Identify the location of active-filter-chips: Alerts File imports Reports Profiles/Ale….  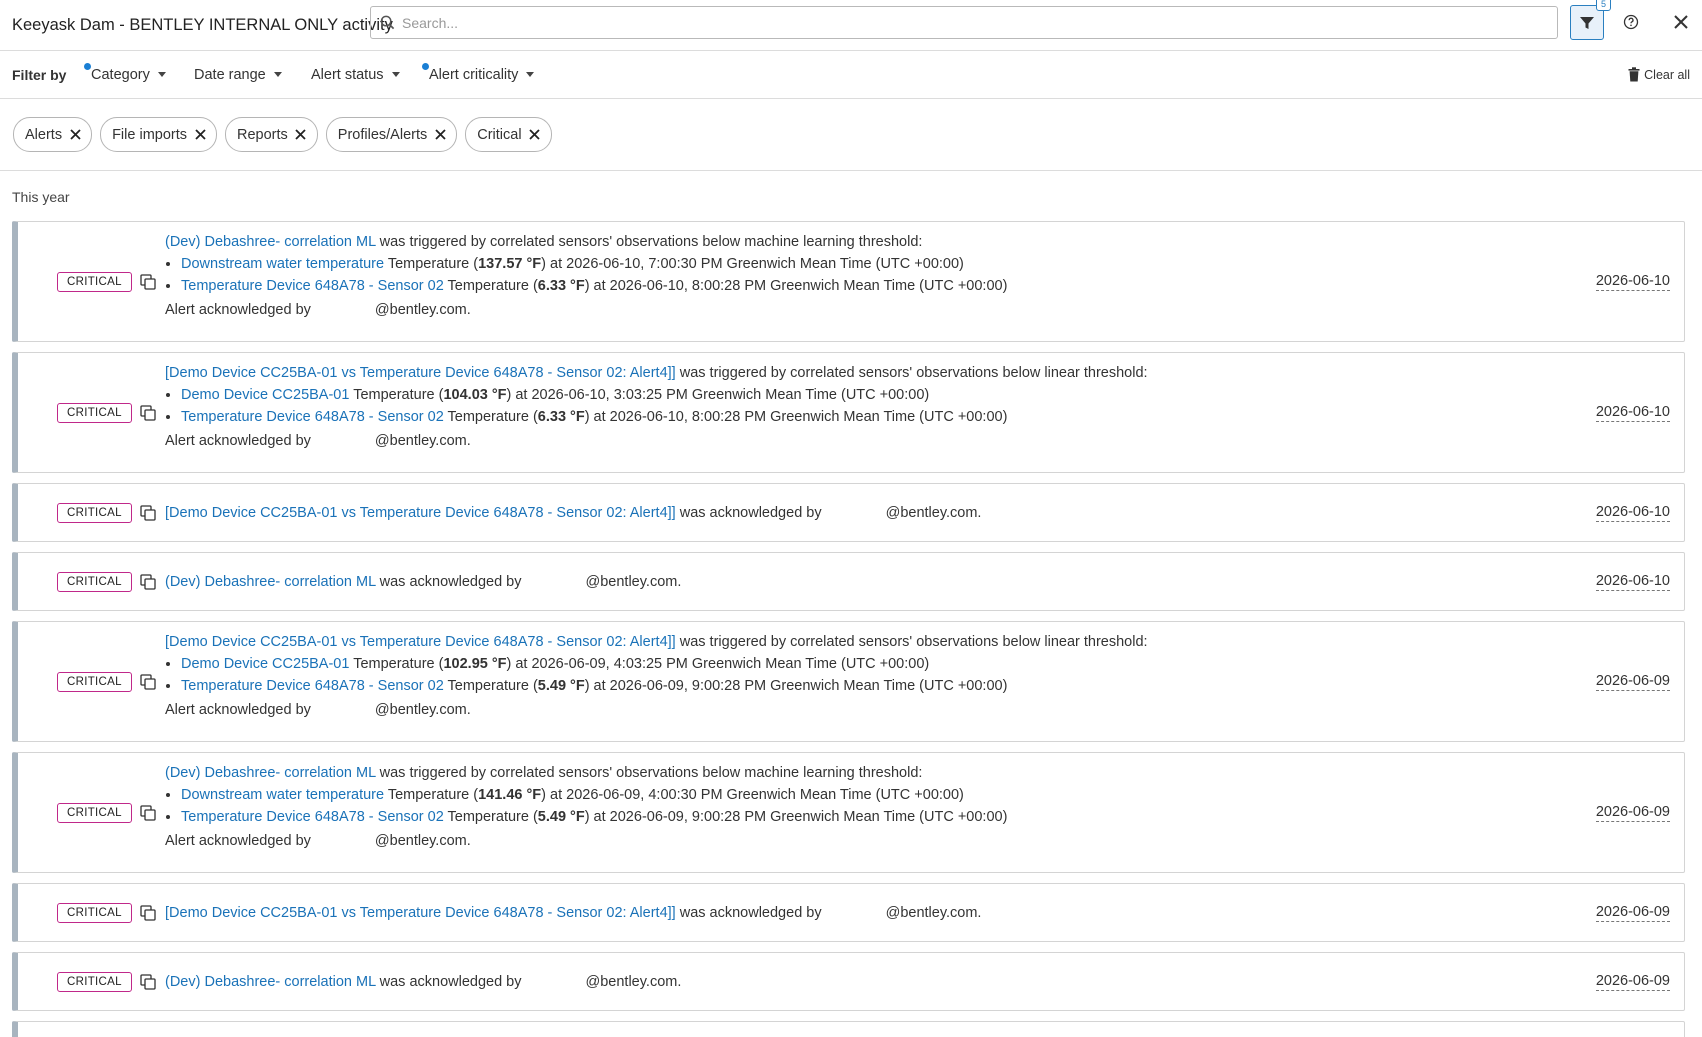
(851, 135).